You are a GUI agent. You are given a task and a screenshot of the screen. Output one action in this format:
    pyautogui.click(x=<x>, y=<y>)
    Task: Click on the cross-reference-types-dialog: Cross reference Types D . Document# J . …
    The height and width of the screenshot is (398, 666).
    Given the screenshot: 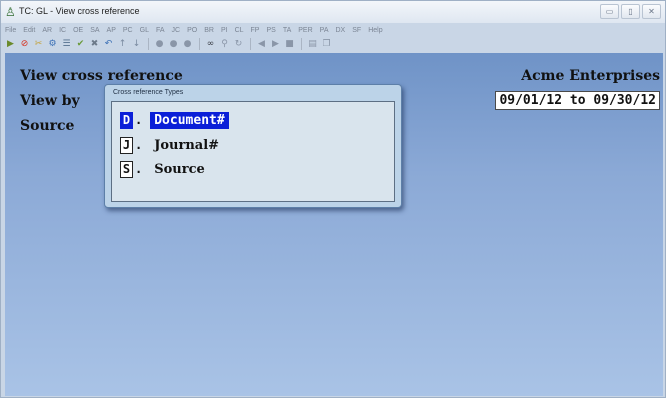 What is the action you would take?
    pyautogui.click(x=253, y=146)
    